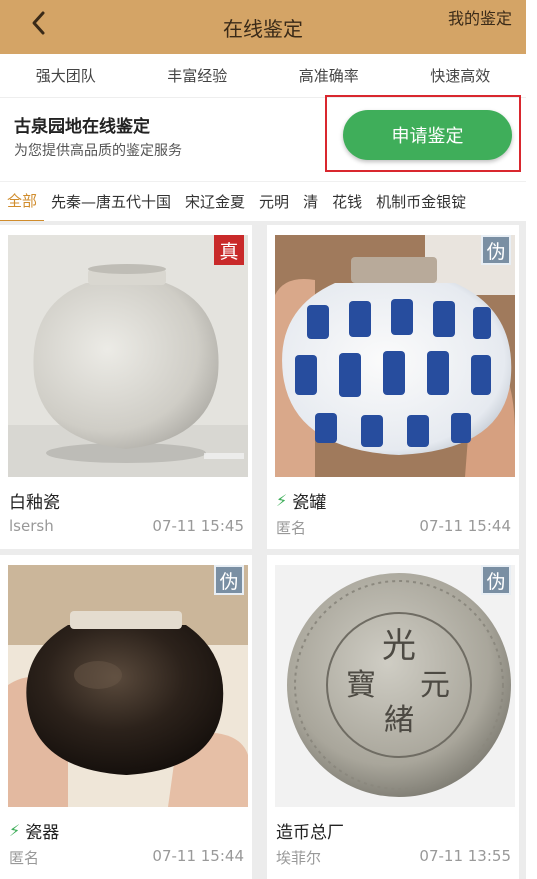 Image resolution: width=537 pixels, height=879 pixels. I want to click on intro-subtitle: 为您提供高品质的鉴定服务, so click(98, 151).